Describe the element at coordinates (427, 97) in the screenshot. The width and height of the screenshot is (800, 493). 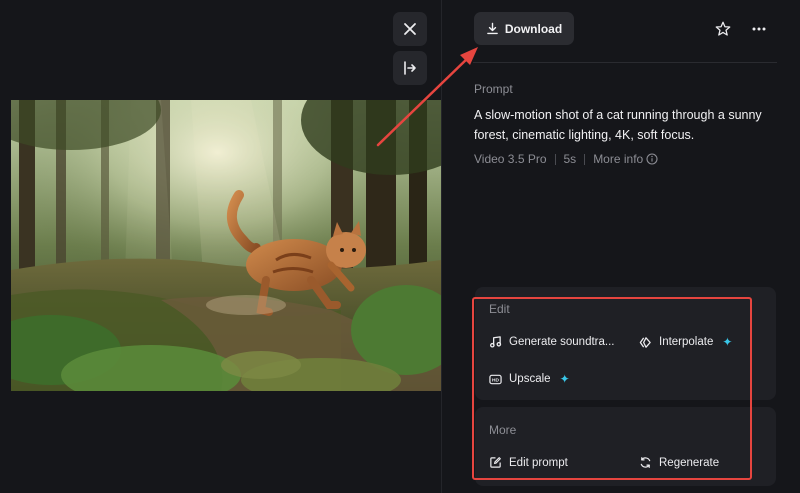
I see `annotation-arrow` at that location.